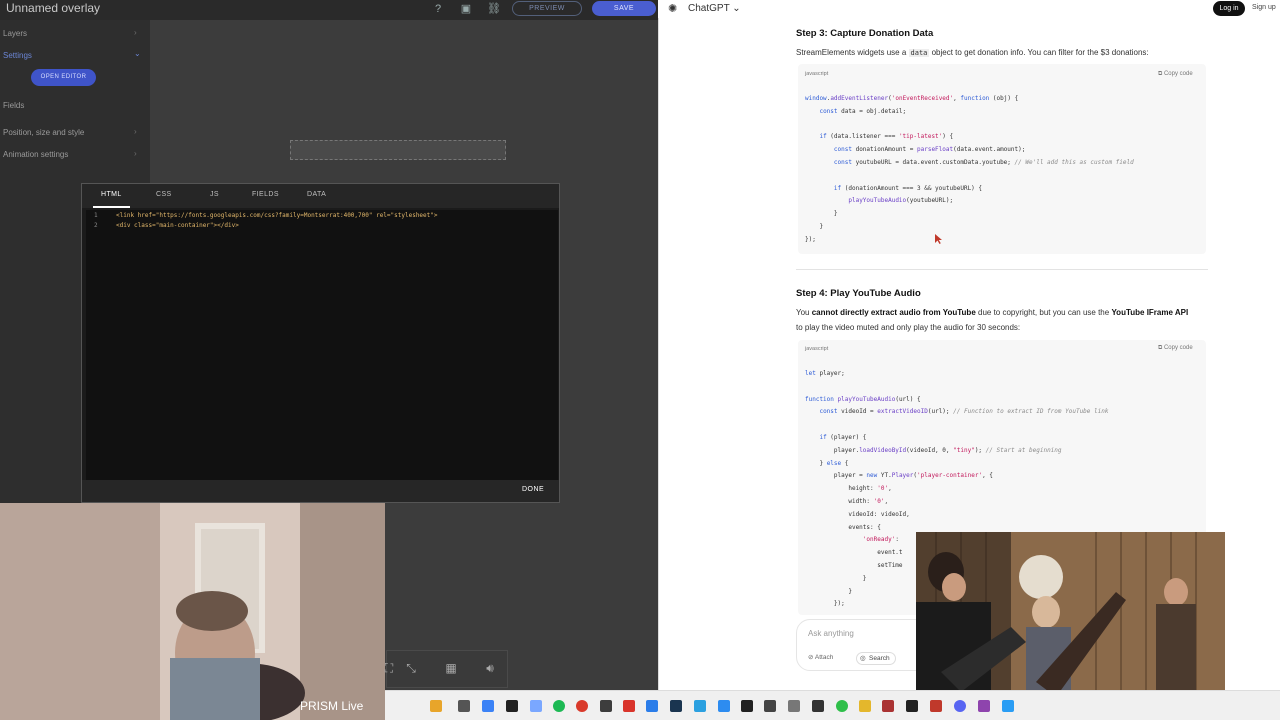 This screenshot has height=720, width=1280. What do you see at coordinates (17, 55) in the screenshot?
I see `sidebar-item-settings: Settings` at bounding box center [17, 55].